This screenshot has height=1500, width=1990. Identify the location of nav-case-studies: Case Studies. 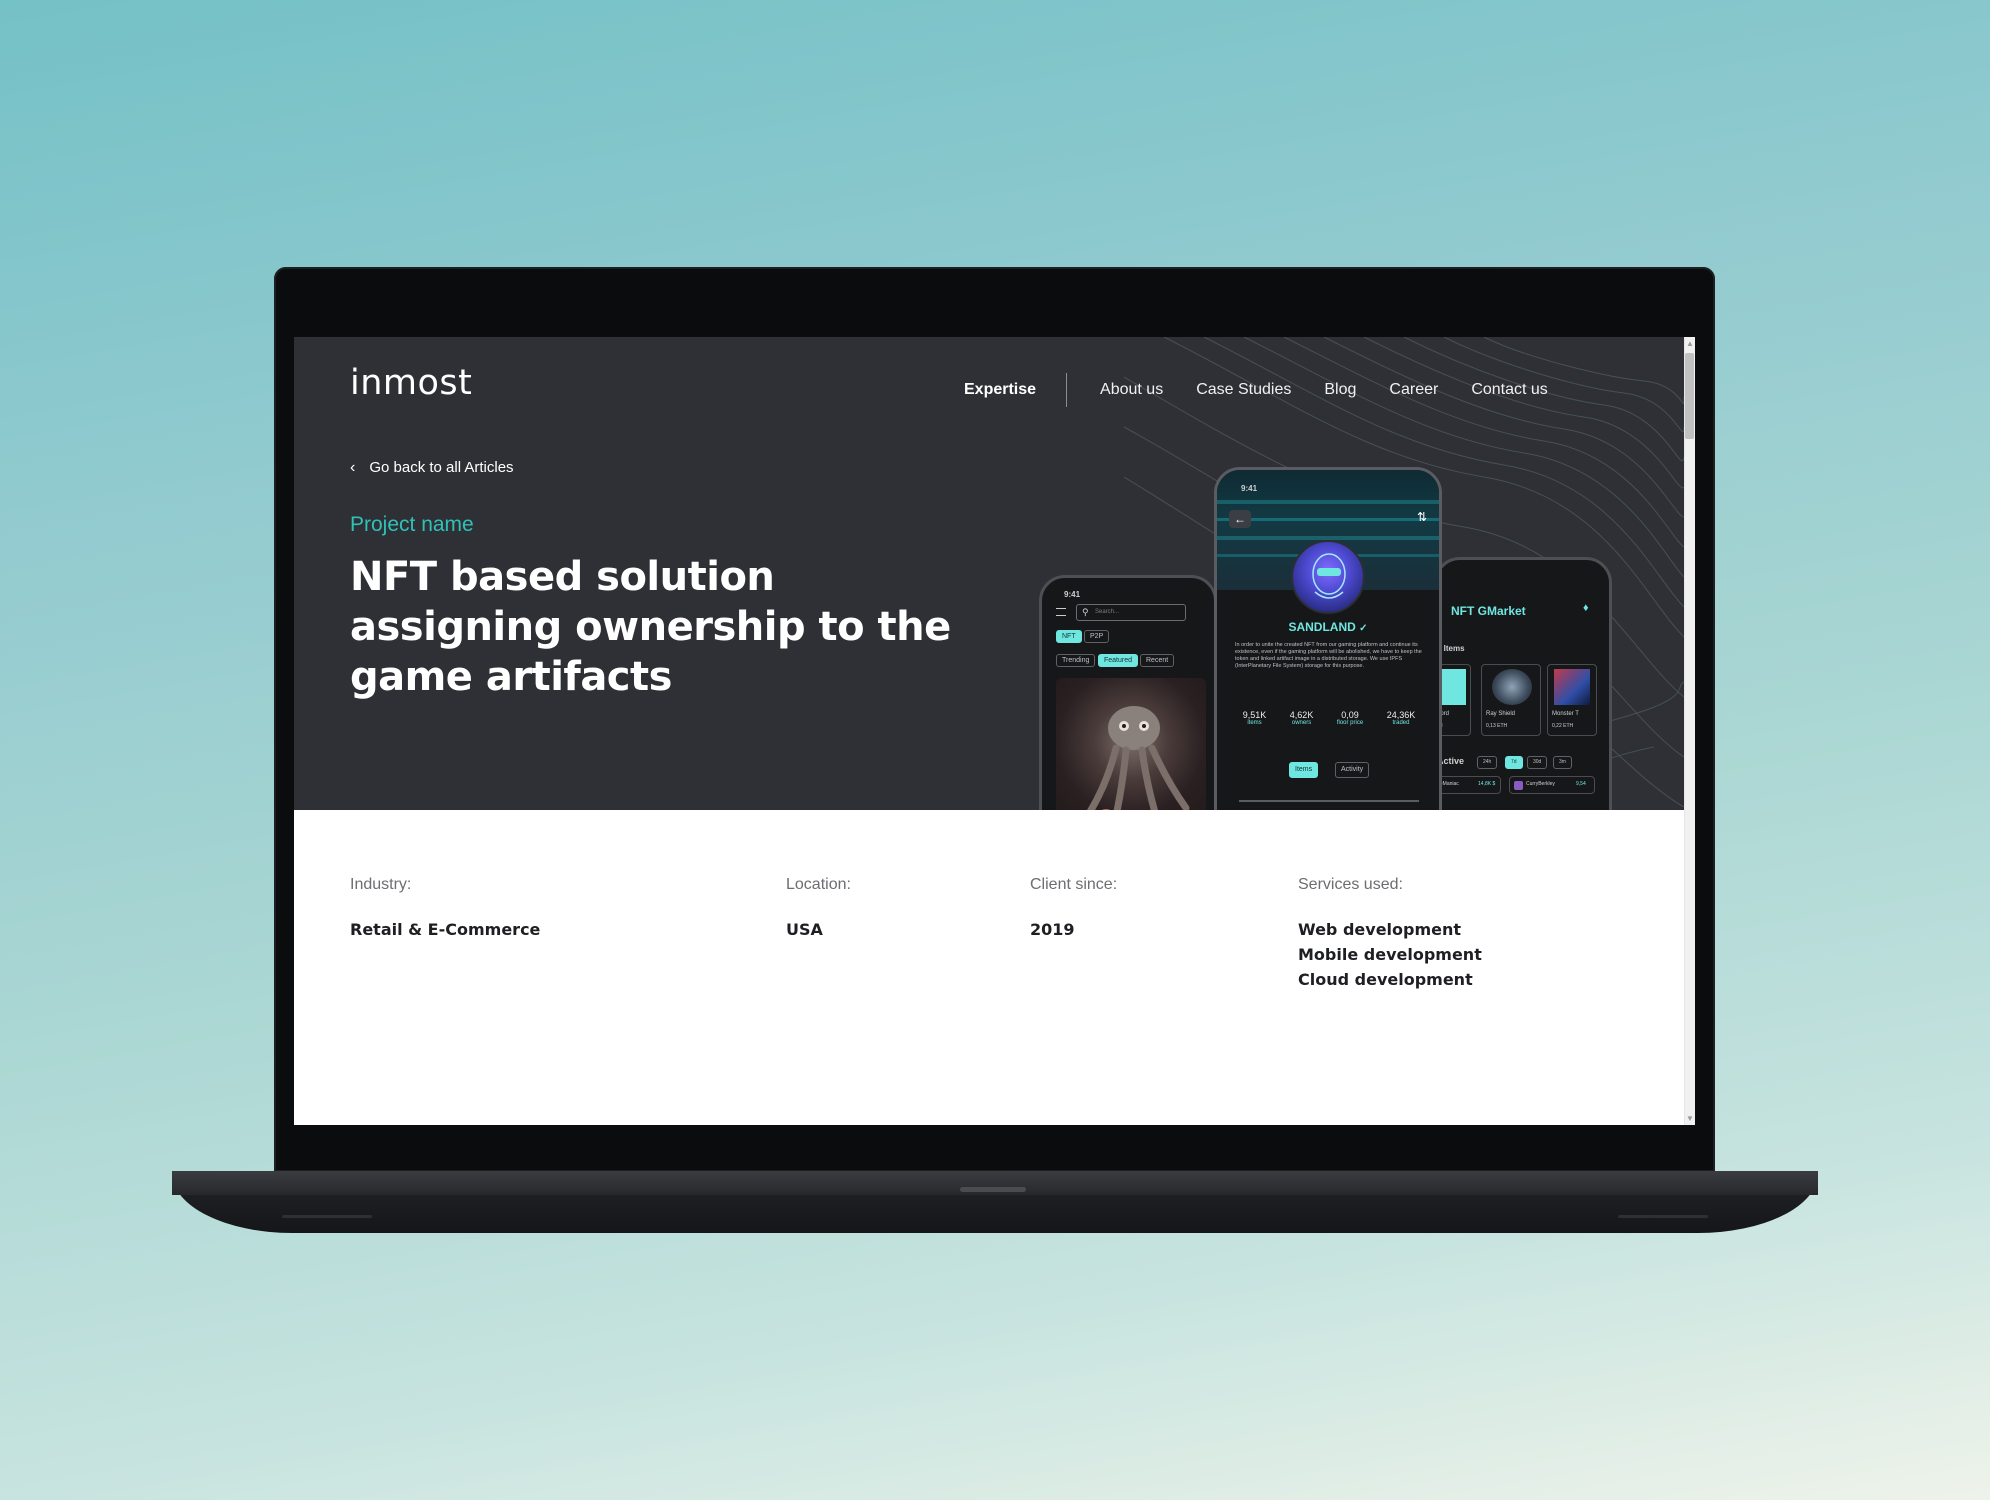
(1243, 390).